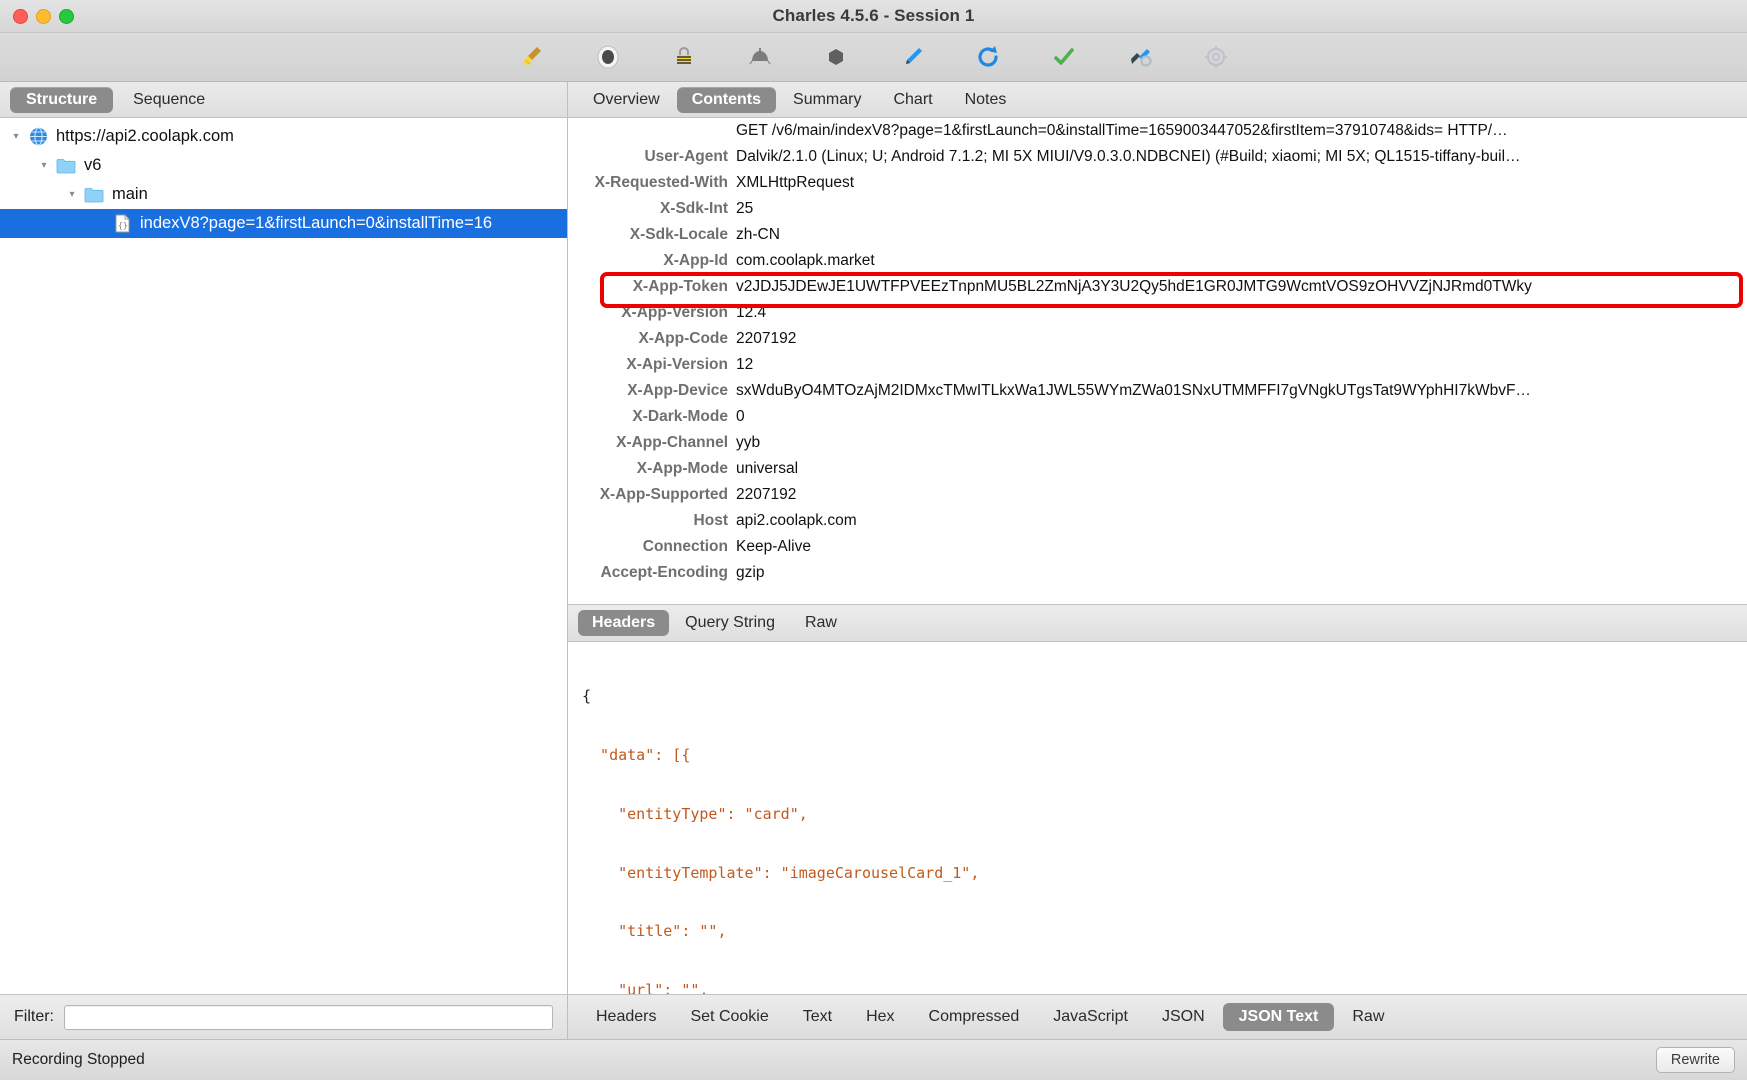  Describe the element at coordinates (20, 16) in the screenshot. I see `close-window-button` at that location.